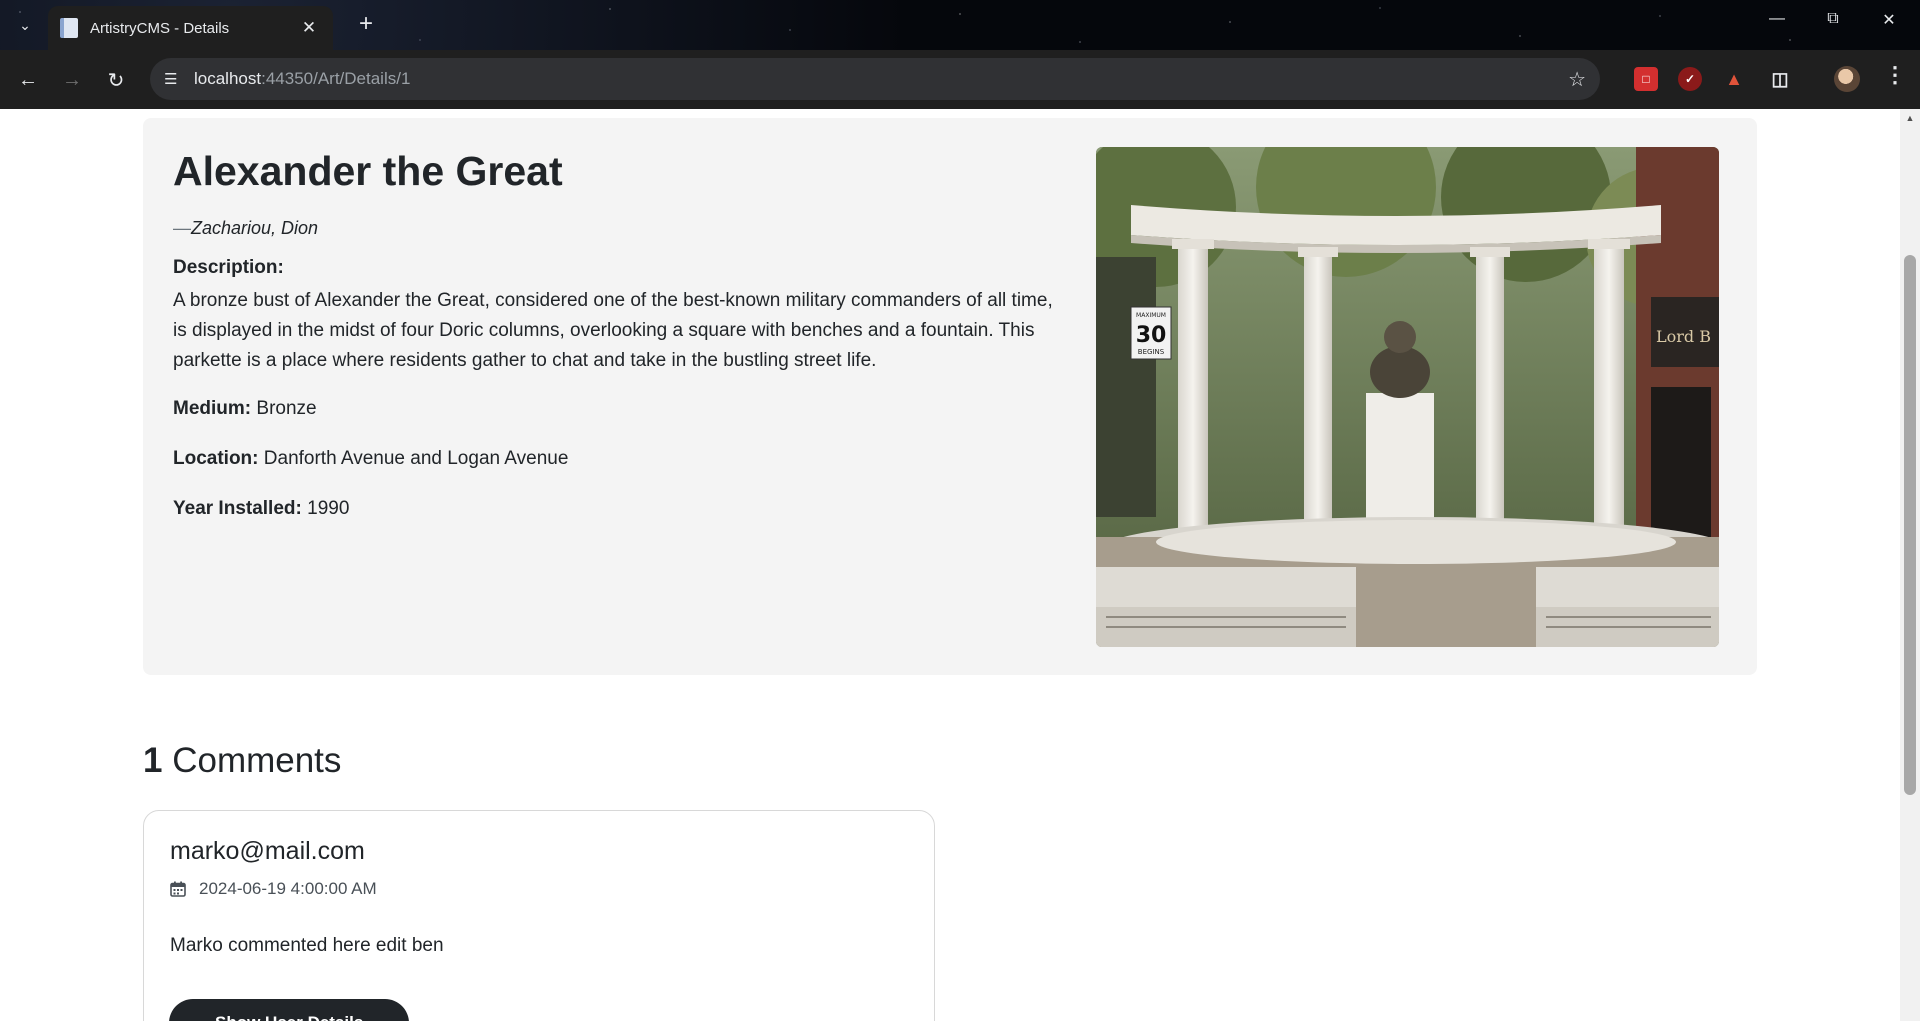 The height and width of the screenshot is (1021, 1920). Describe the element at coordinates (1895, 75) in the screenshot. I see `browser-menu-icon: ⋮` at that location.